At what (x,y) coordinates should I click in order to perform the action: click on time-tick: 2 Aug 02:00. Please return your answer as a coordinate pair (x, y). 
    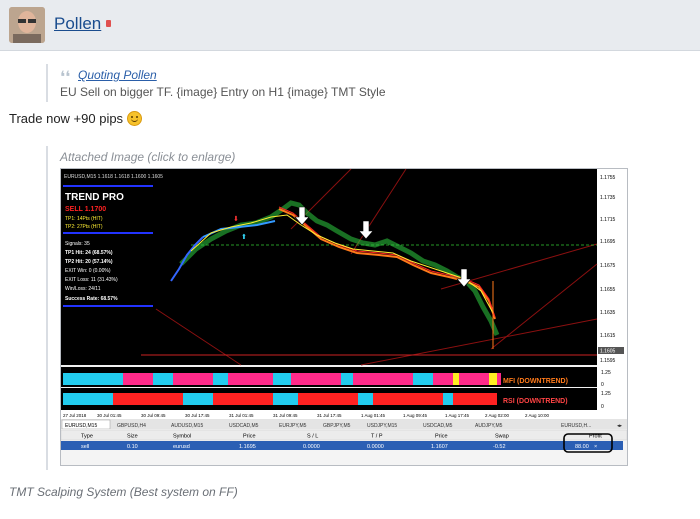
    Looking at the image, I should click on (497, 415).